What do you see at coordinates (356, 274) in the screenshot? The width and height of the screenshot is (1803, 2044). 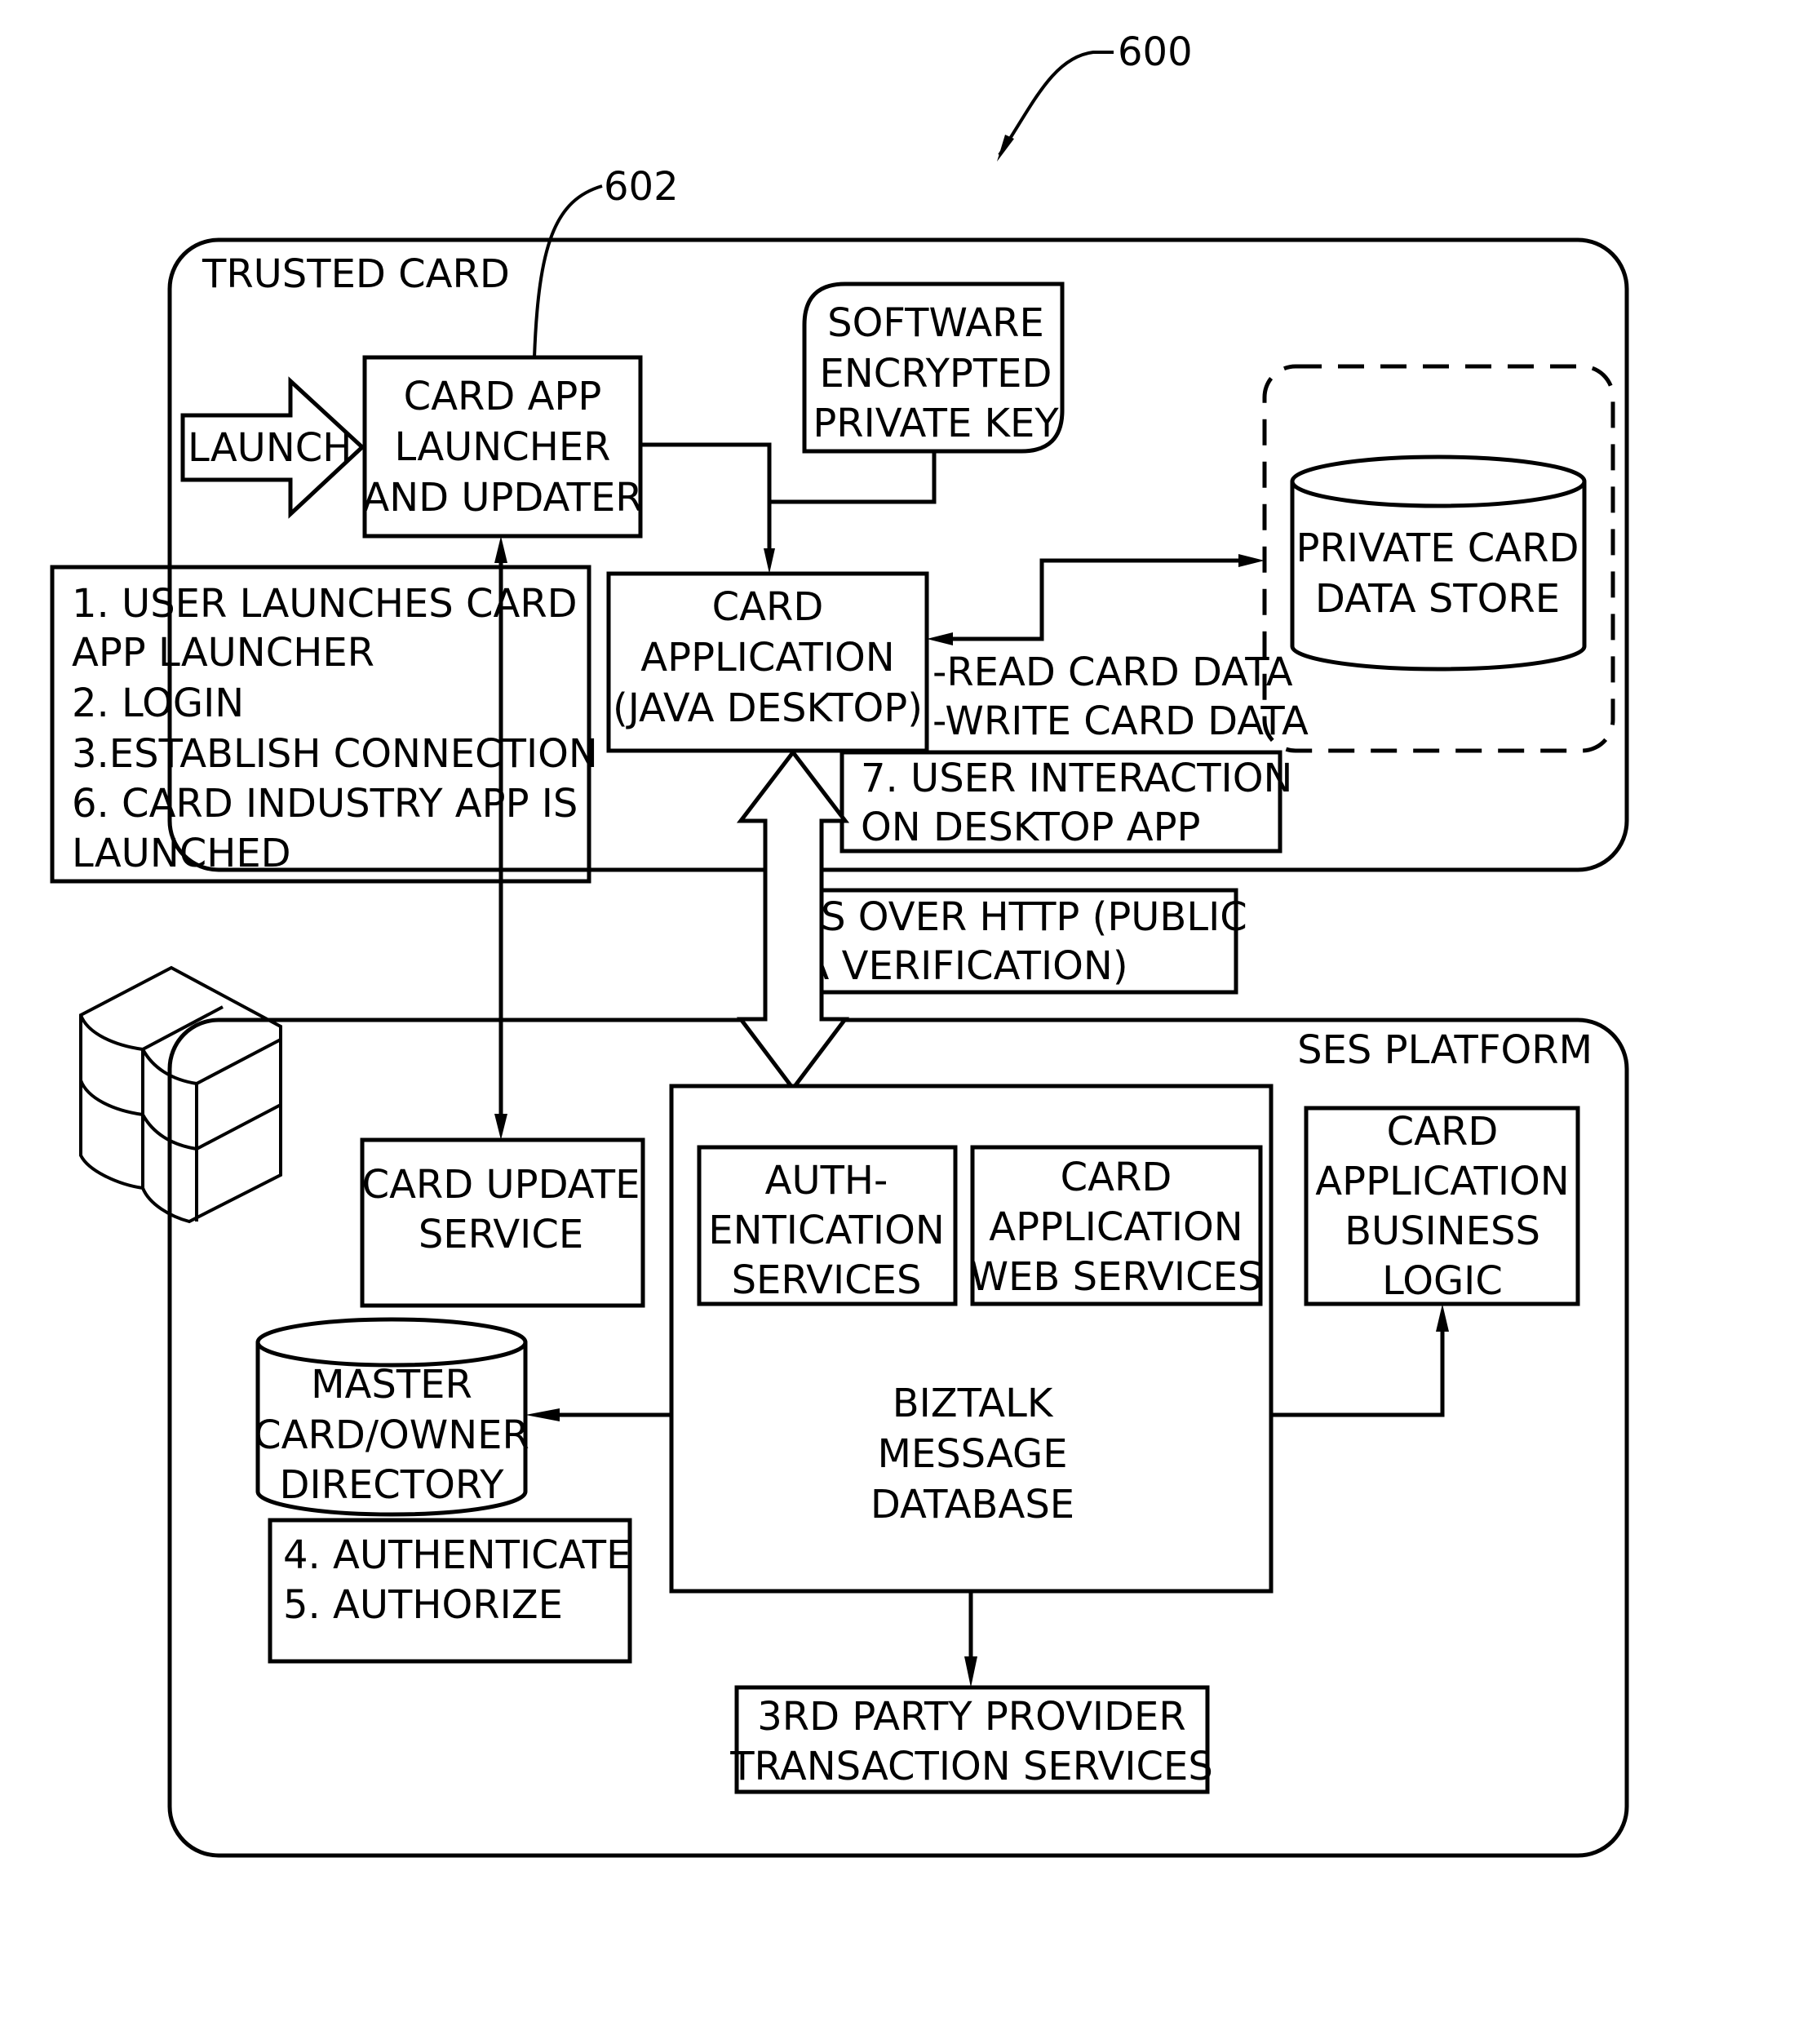 I see `trusted-card-title: TRUSTED CARD` at bounding box center [356, 274].